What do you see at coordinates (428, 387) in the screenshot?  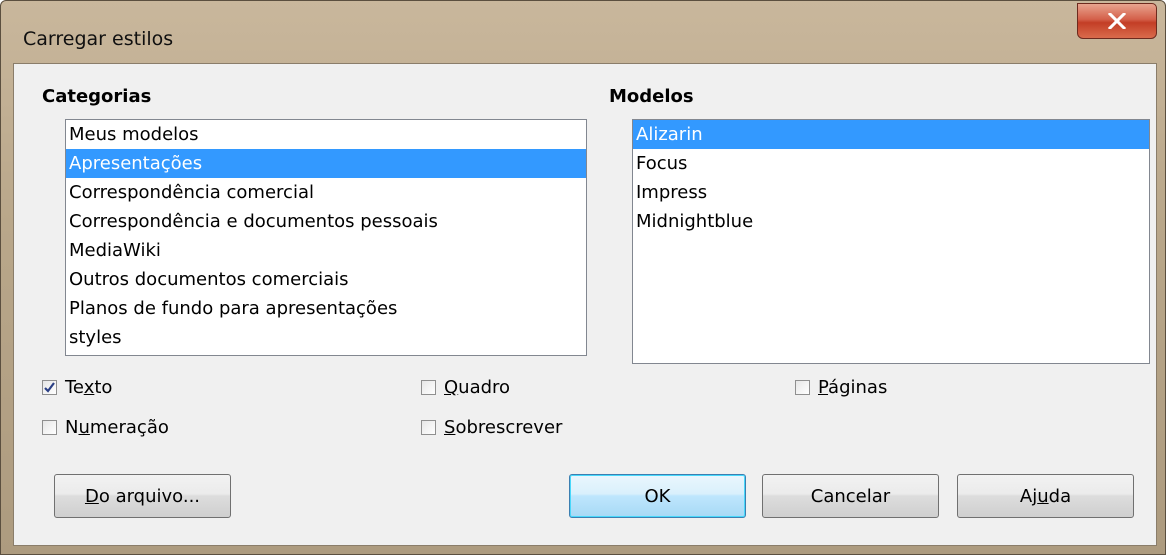 I see `frame-checkbox` at bounding box center [428, 387].